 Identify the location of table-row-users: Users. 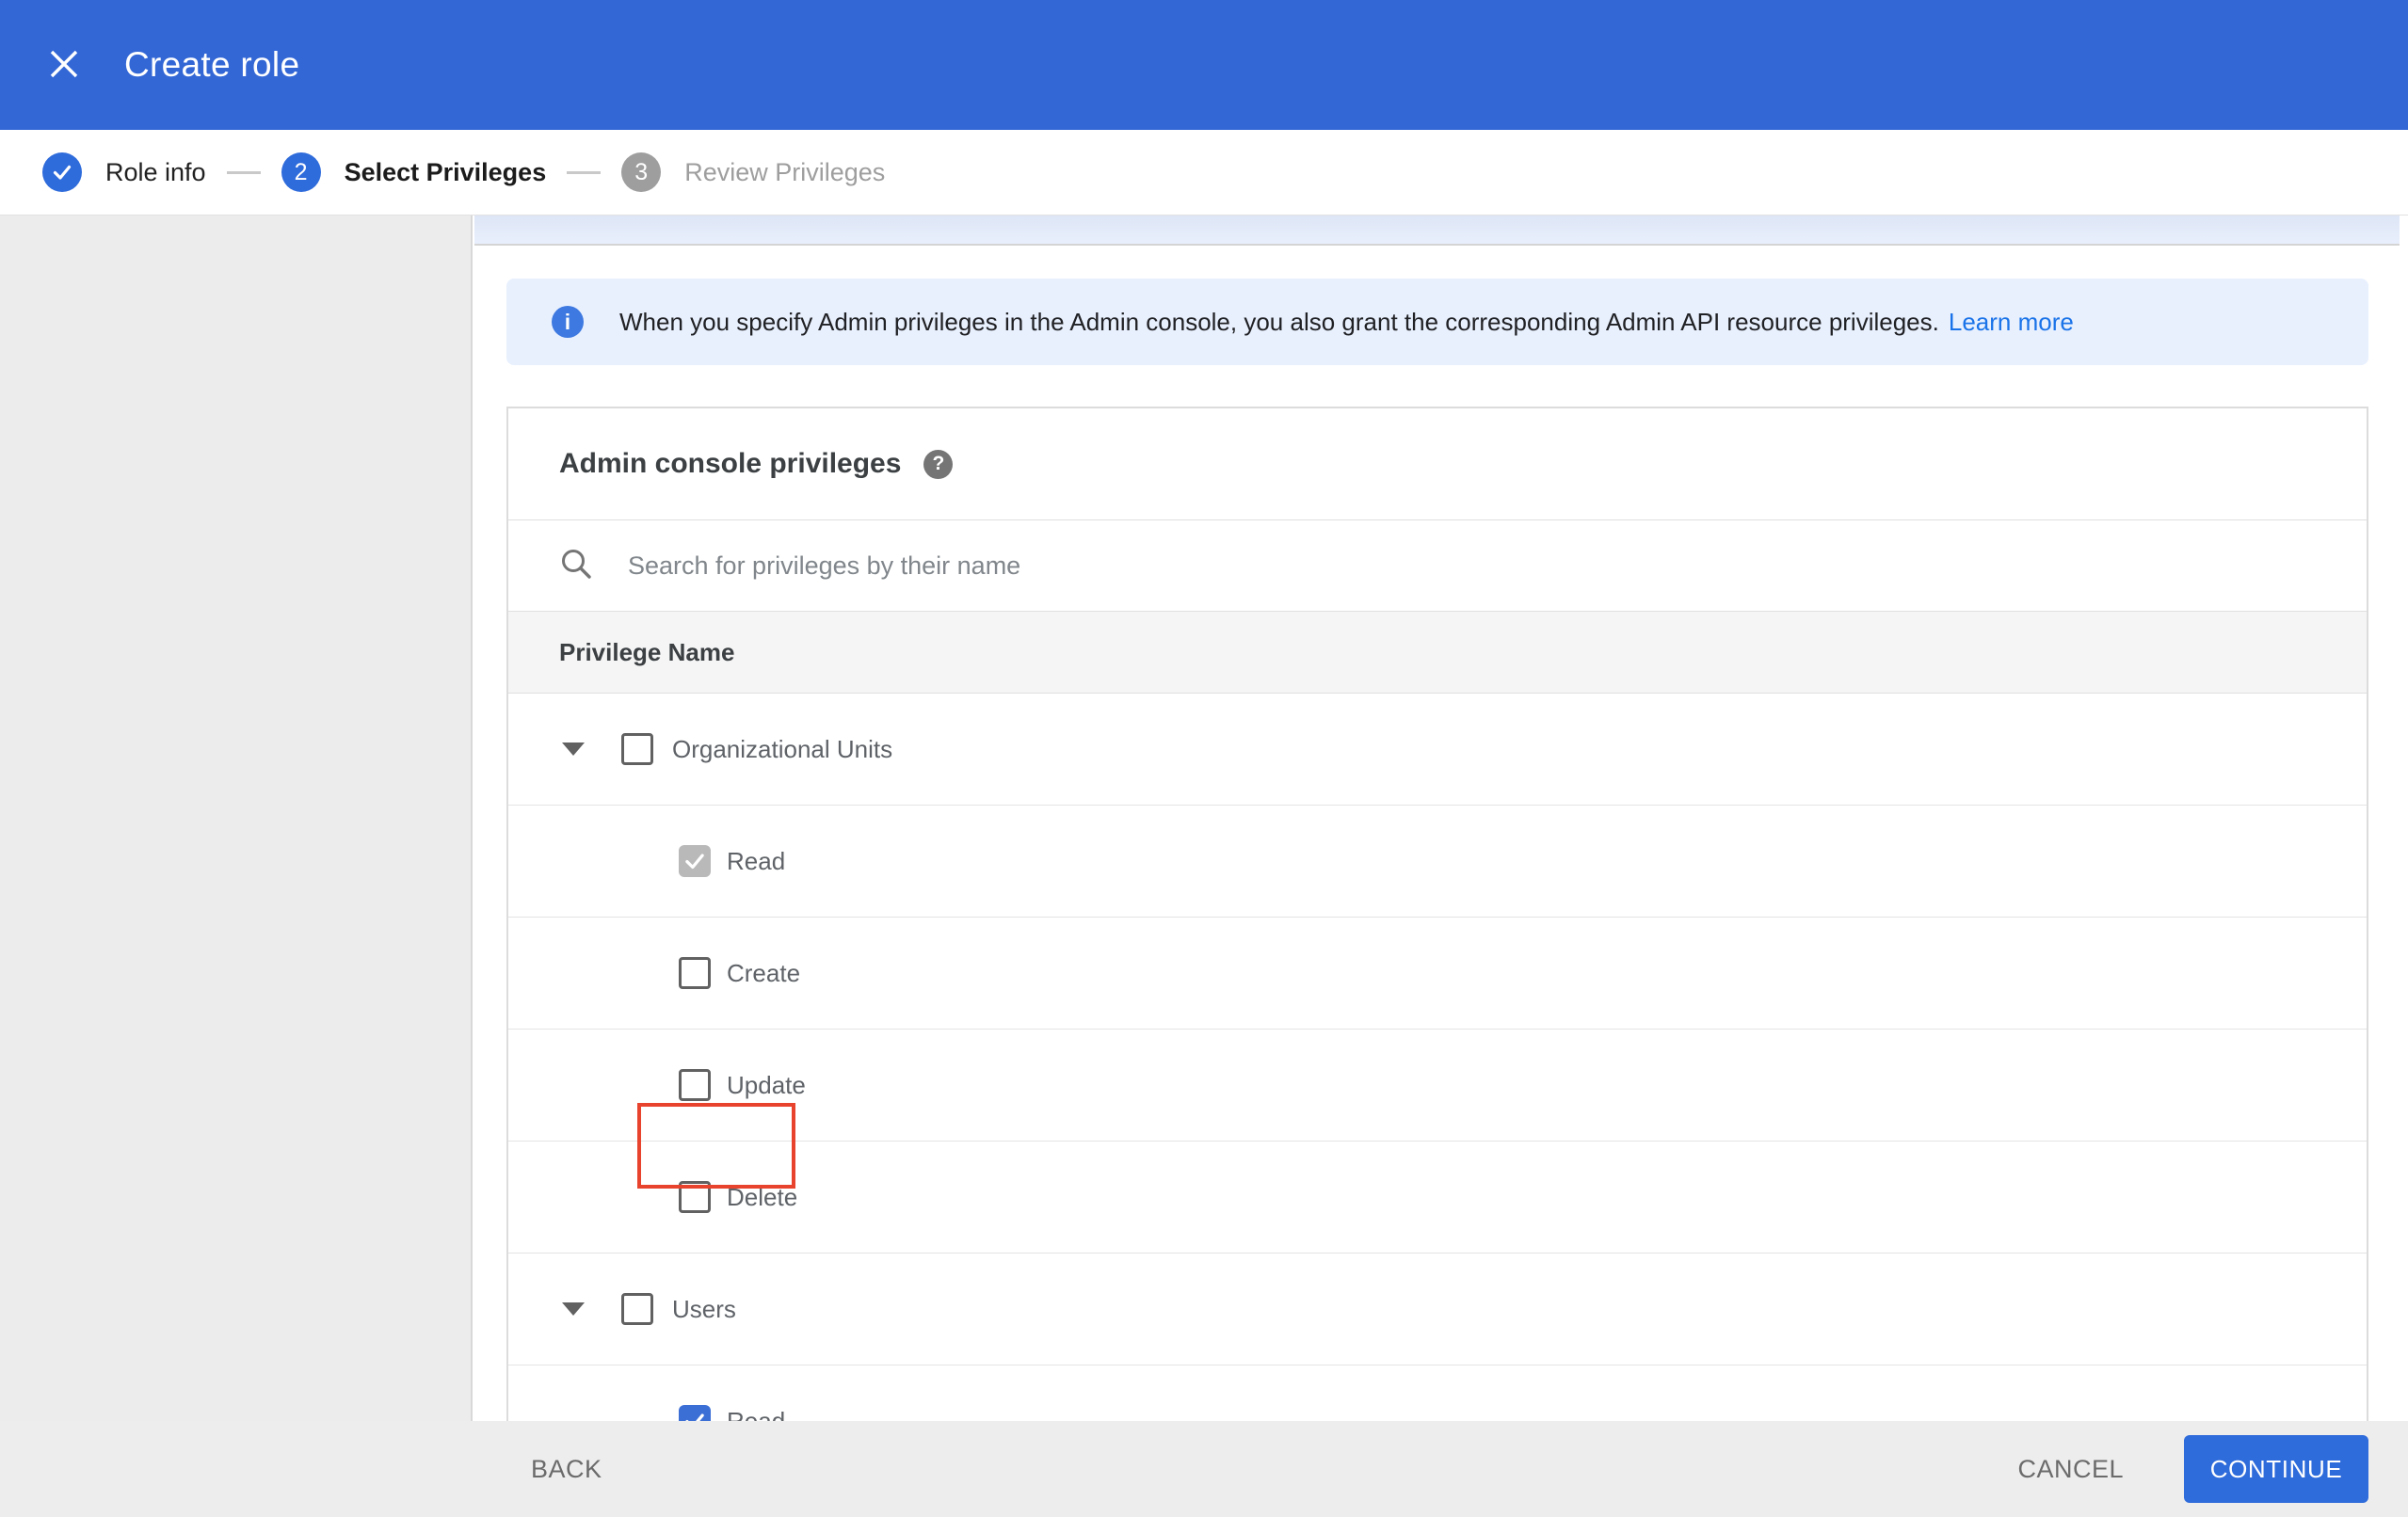
(1437, 1309).